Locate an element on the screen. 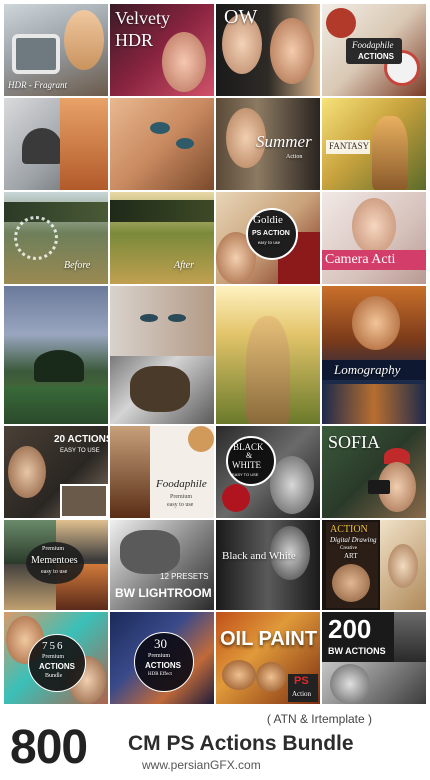  caption-foodaphile-top: Foodaphile is located at coordinates (373, 45).